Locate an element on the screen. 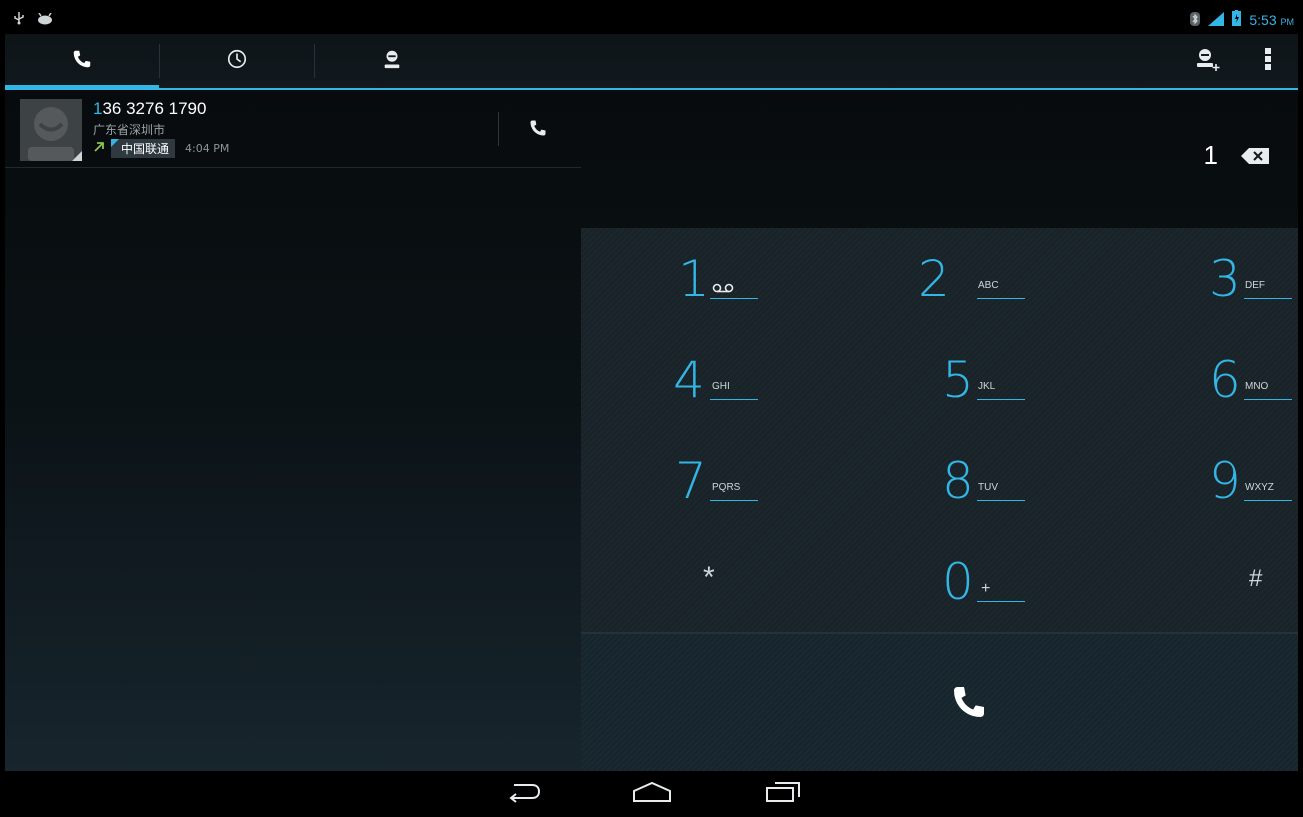 The height and width of the screenshot is (817, 1303). key-digit: 6 is located at coordinates (1225, 380).